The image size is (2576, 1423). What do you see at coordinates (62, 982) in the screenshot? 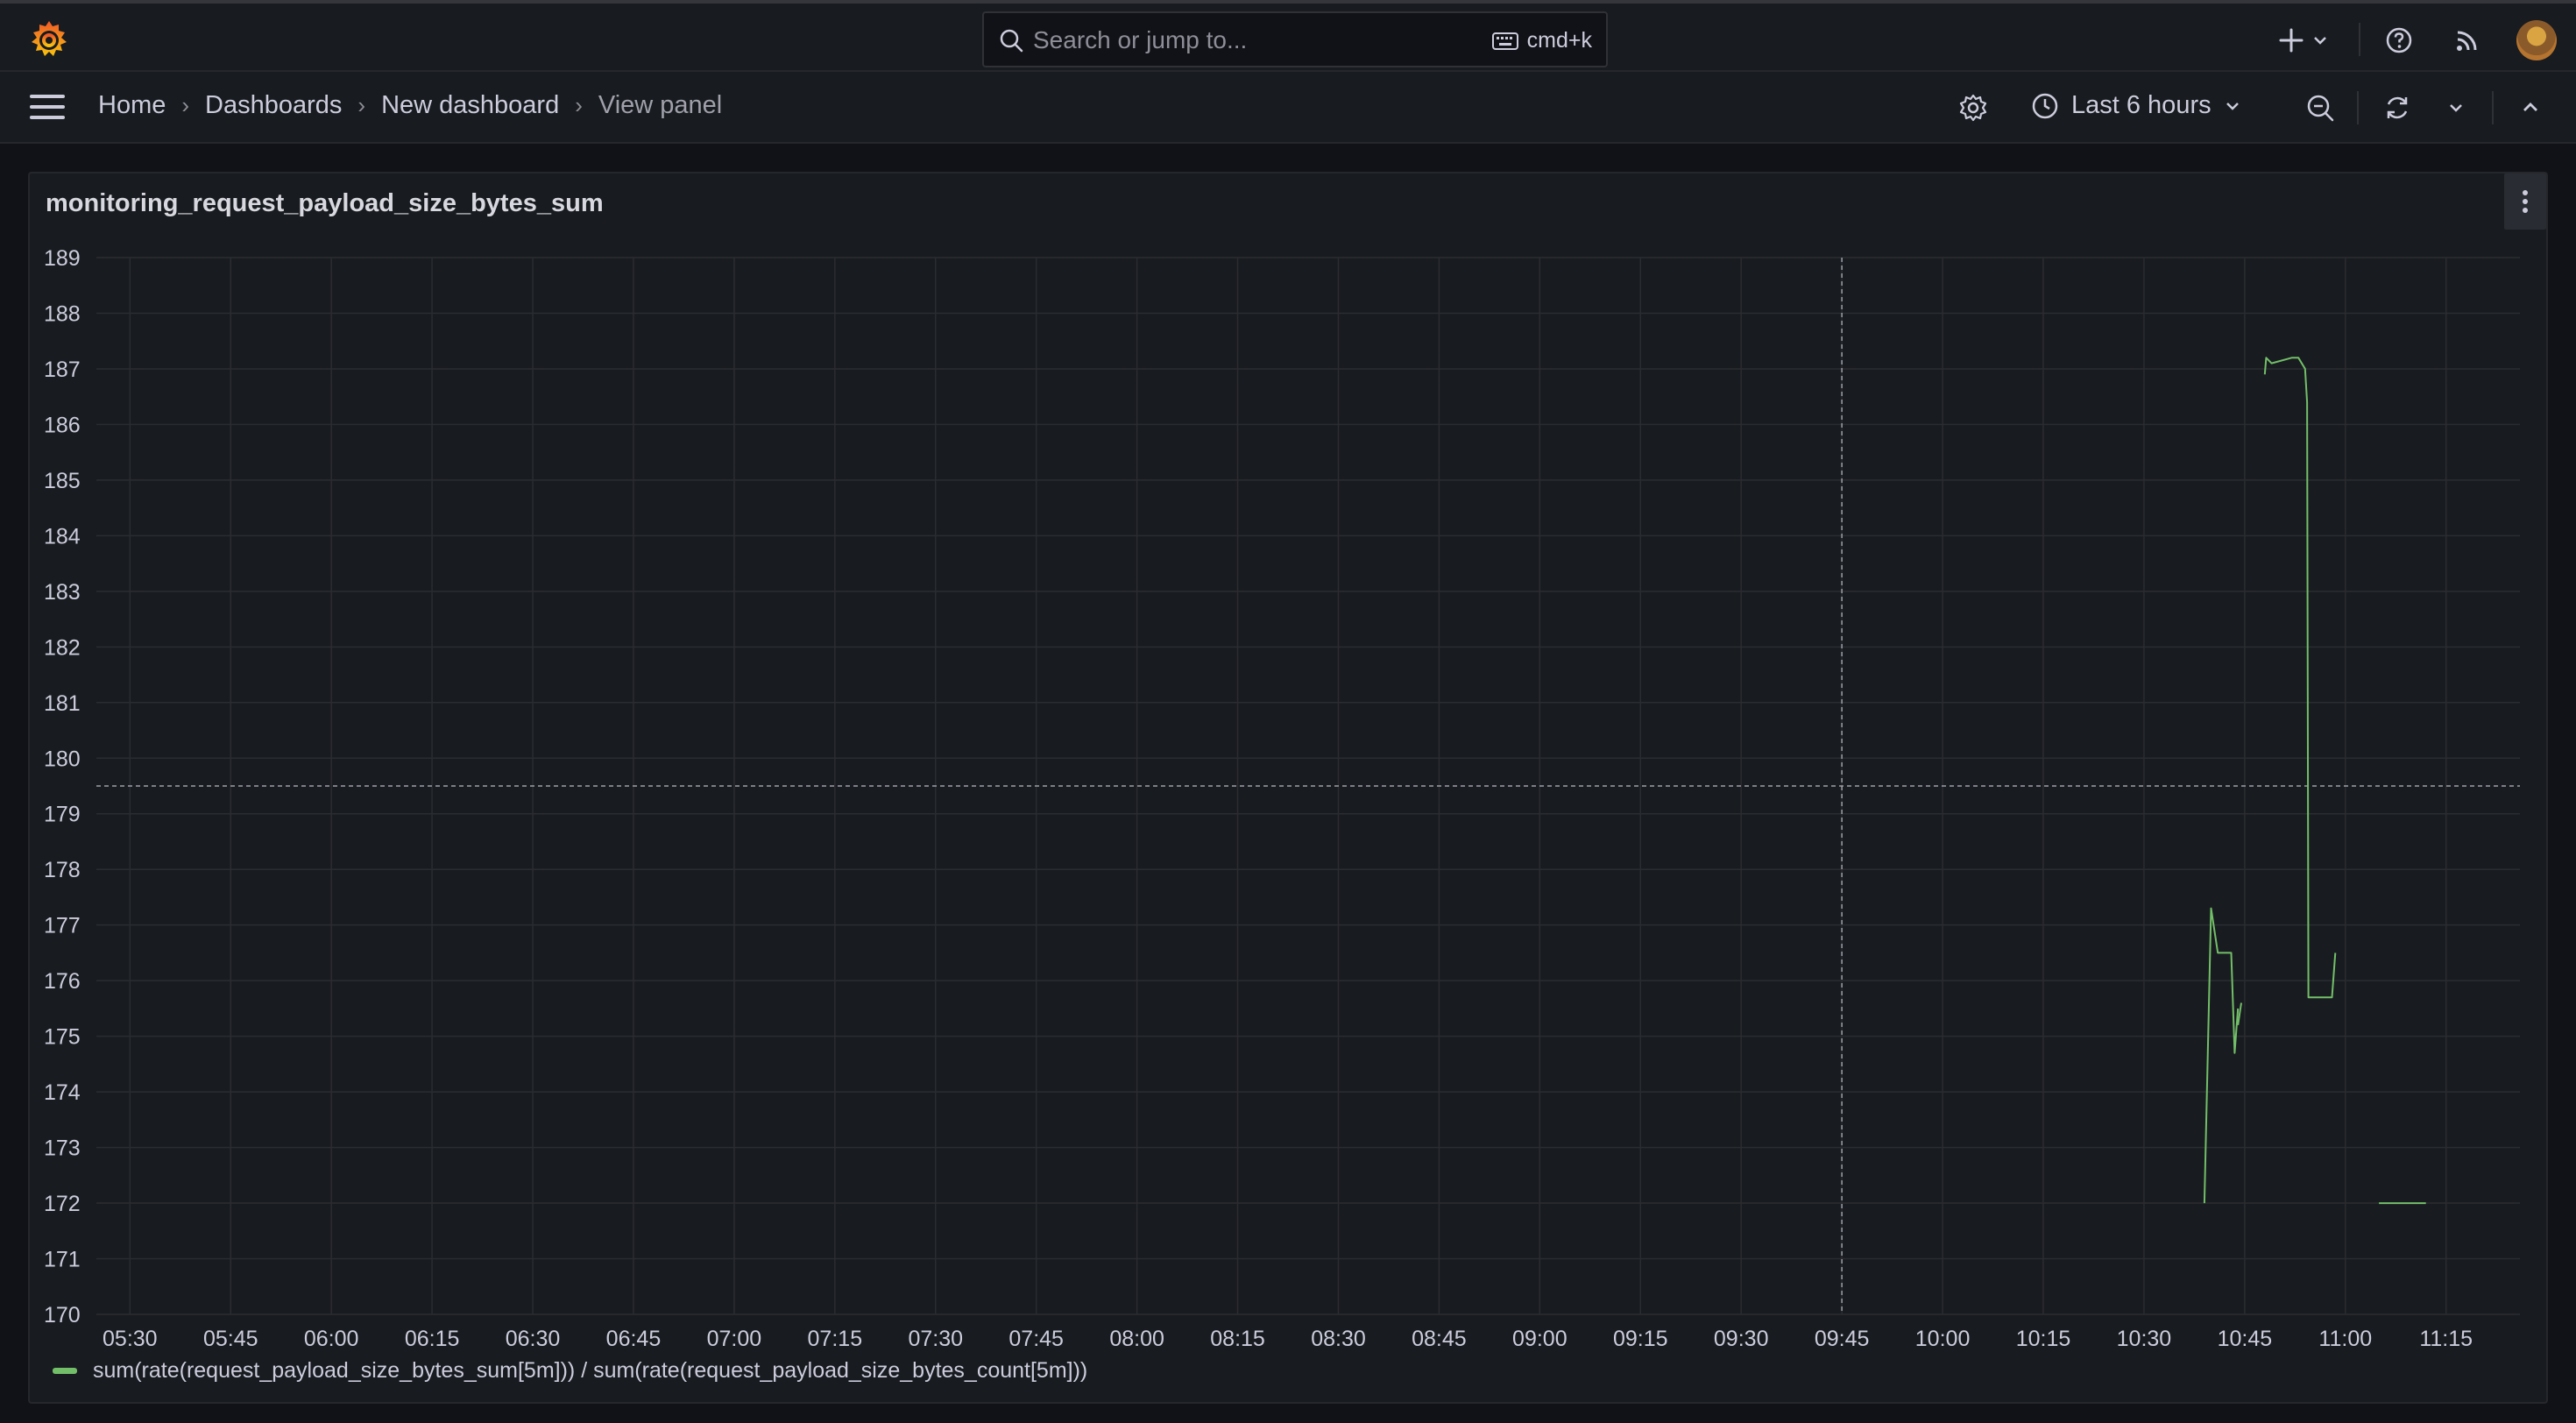
I see `y-tick-label: 176` at bounding box center [62, 982].